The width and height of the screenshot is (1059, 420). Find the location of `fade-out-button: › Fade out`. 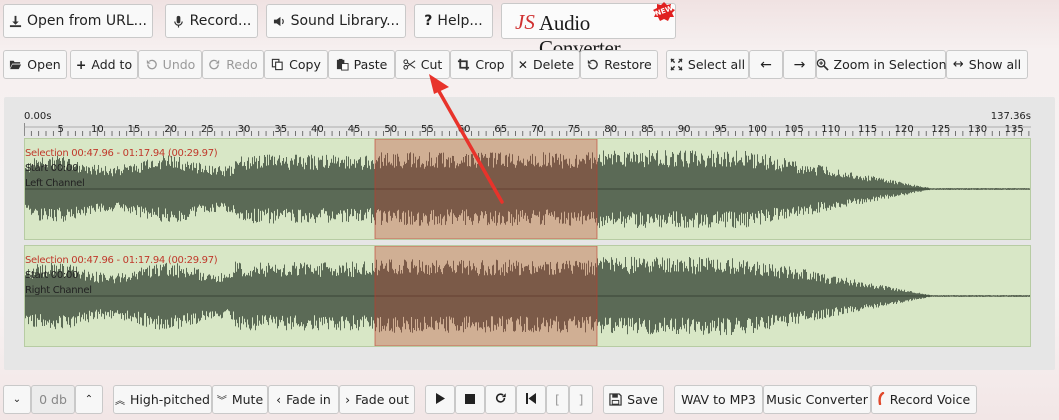

fade-out-button: › Fade out is located at coordinates (377, 399).